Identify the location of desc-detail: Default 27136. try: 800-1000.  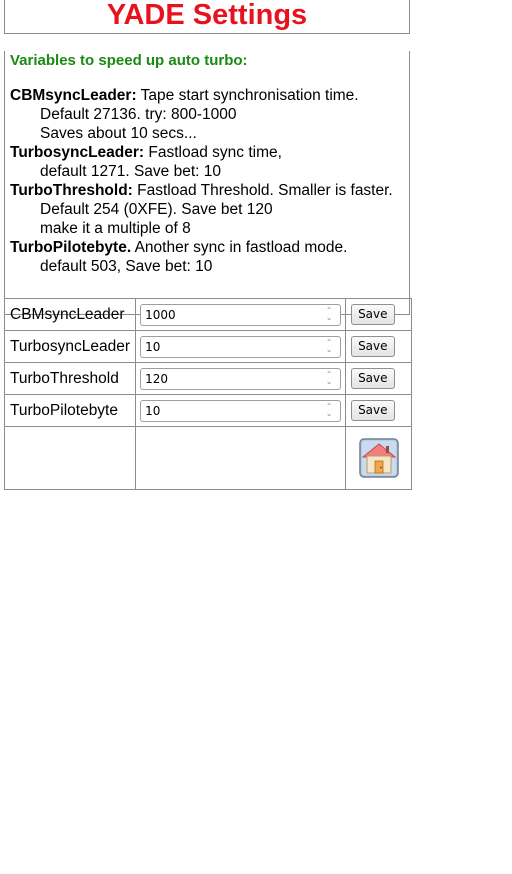
(138, 114).